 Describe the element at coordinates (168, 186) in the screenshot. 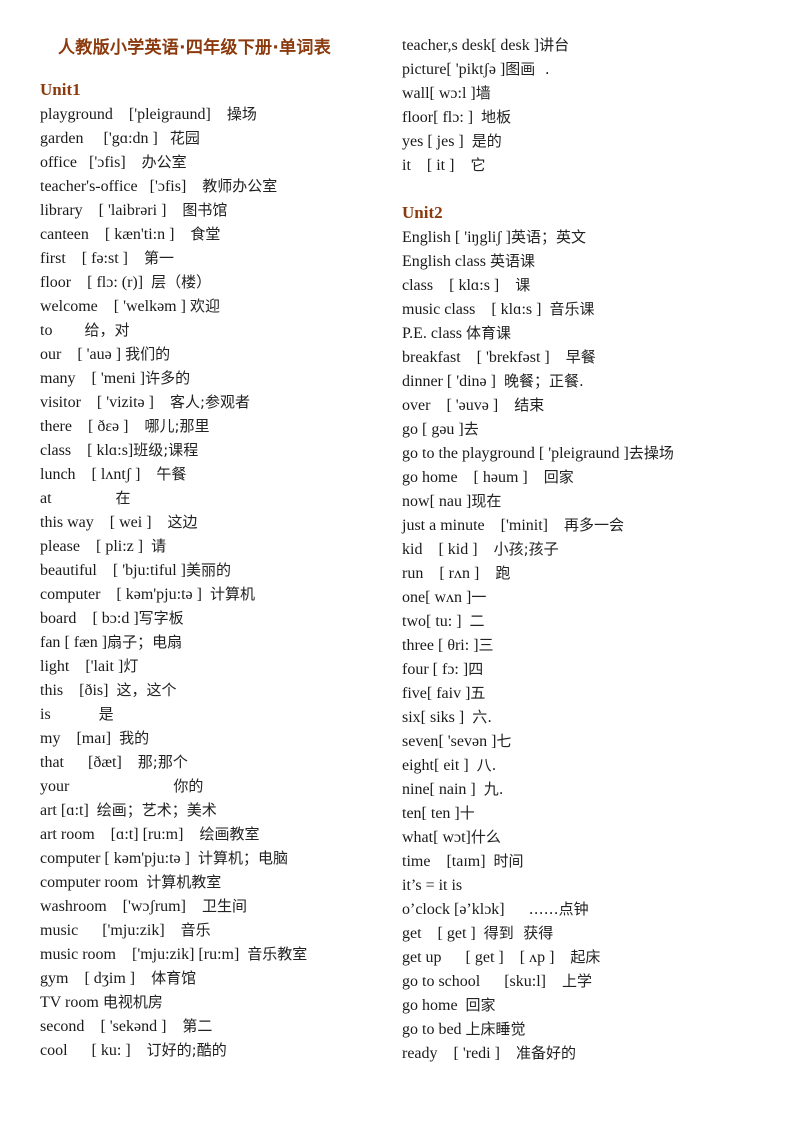

I see `entry-phonetic: ['ɔfis]` at that location.